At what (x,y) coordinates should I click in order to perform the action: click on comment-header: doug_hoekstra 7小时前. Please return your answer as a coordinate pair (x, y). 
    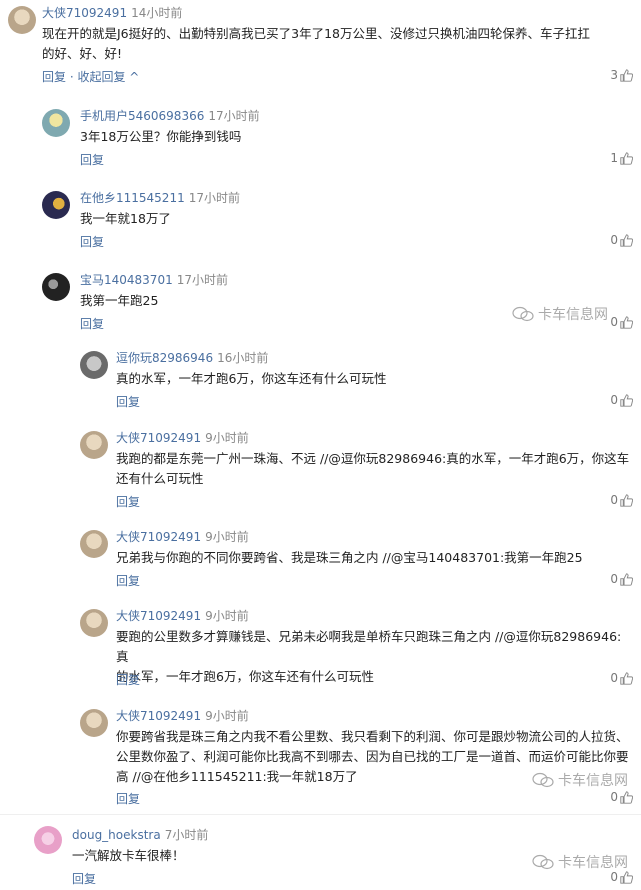
    Looking at the image, I should click on (140, 834).